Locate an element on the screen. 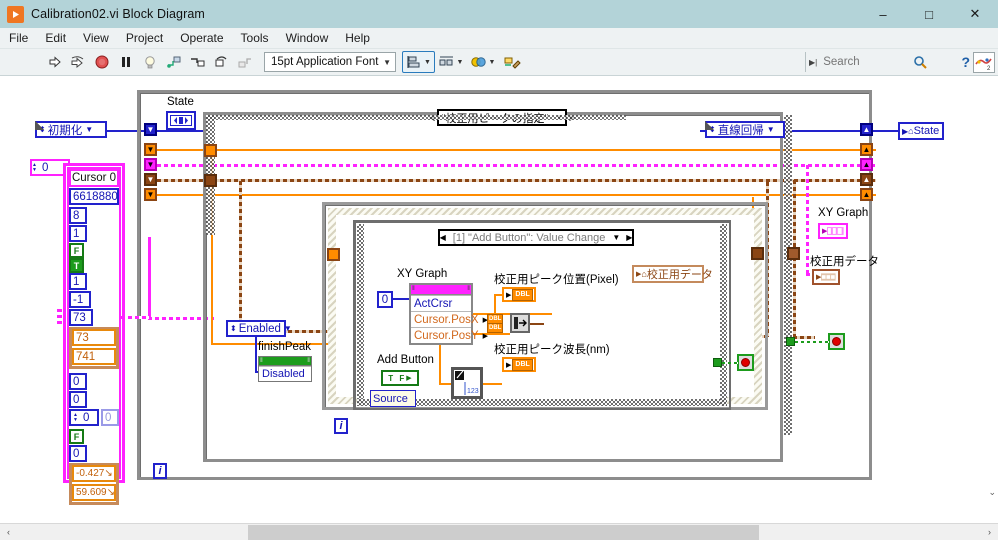 This screenshot has height=540, width=998. run-button is located at coordinates (54, 62).